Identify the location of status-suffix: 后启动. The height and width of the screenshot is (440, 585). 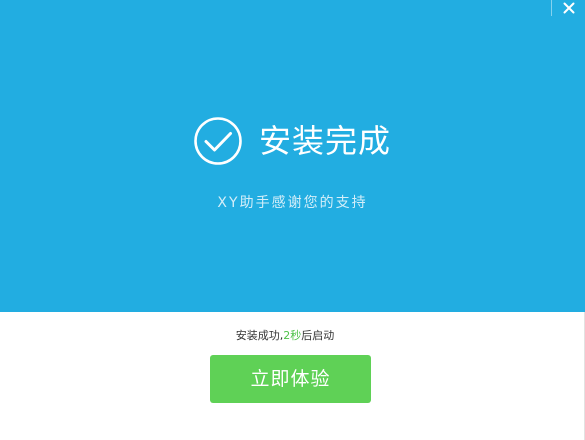
(318, 335).